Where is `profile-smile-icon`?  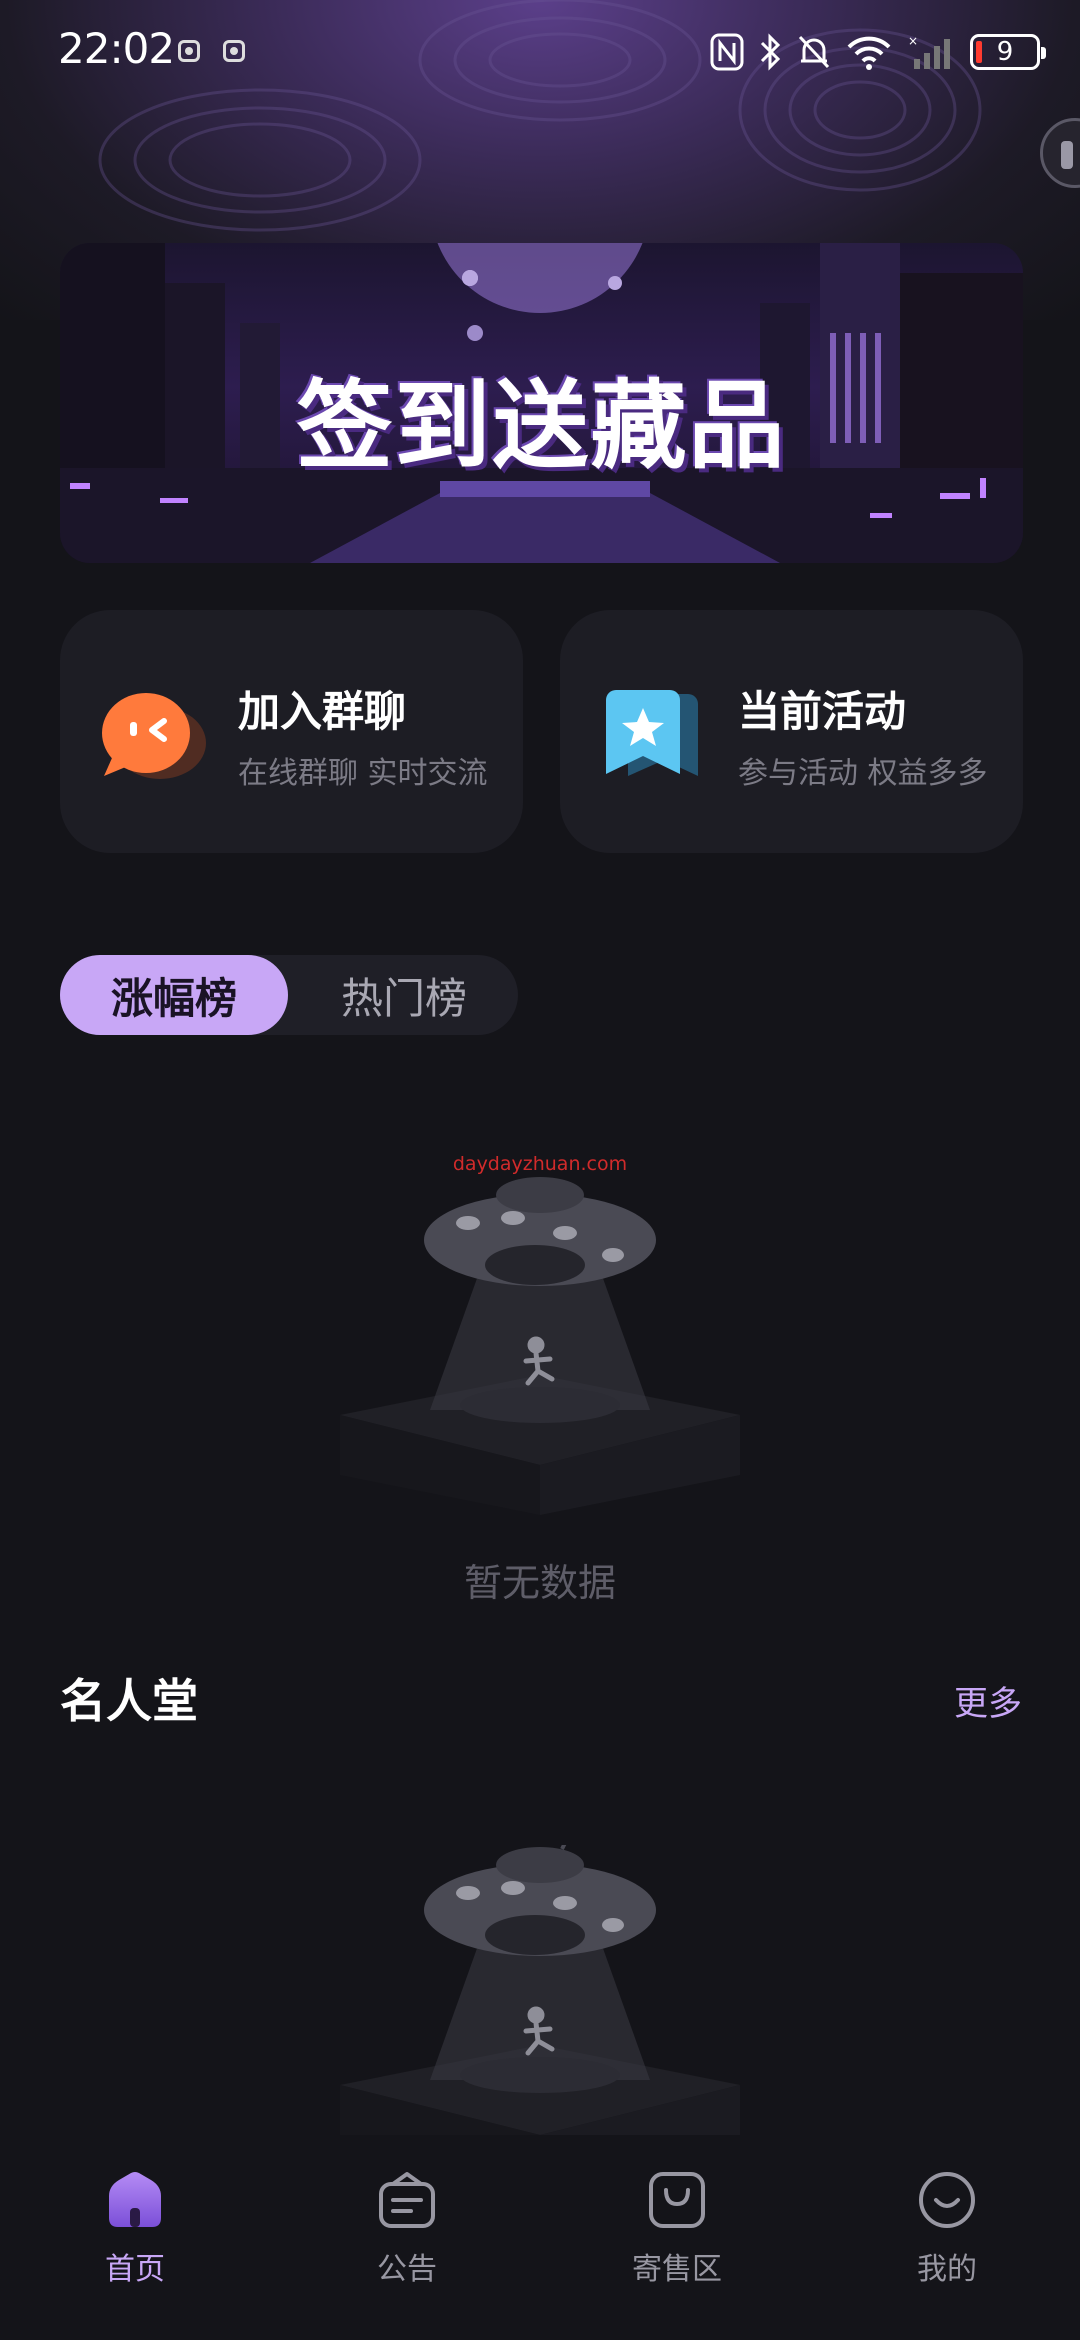 profile-smile-icon is located at coordinates (947, 2200).